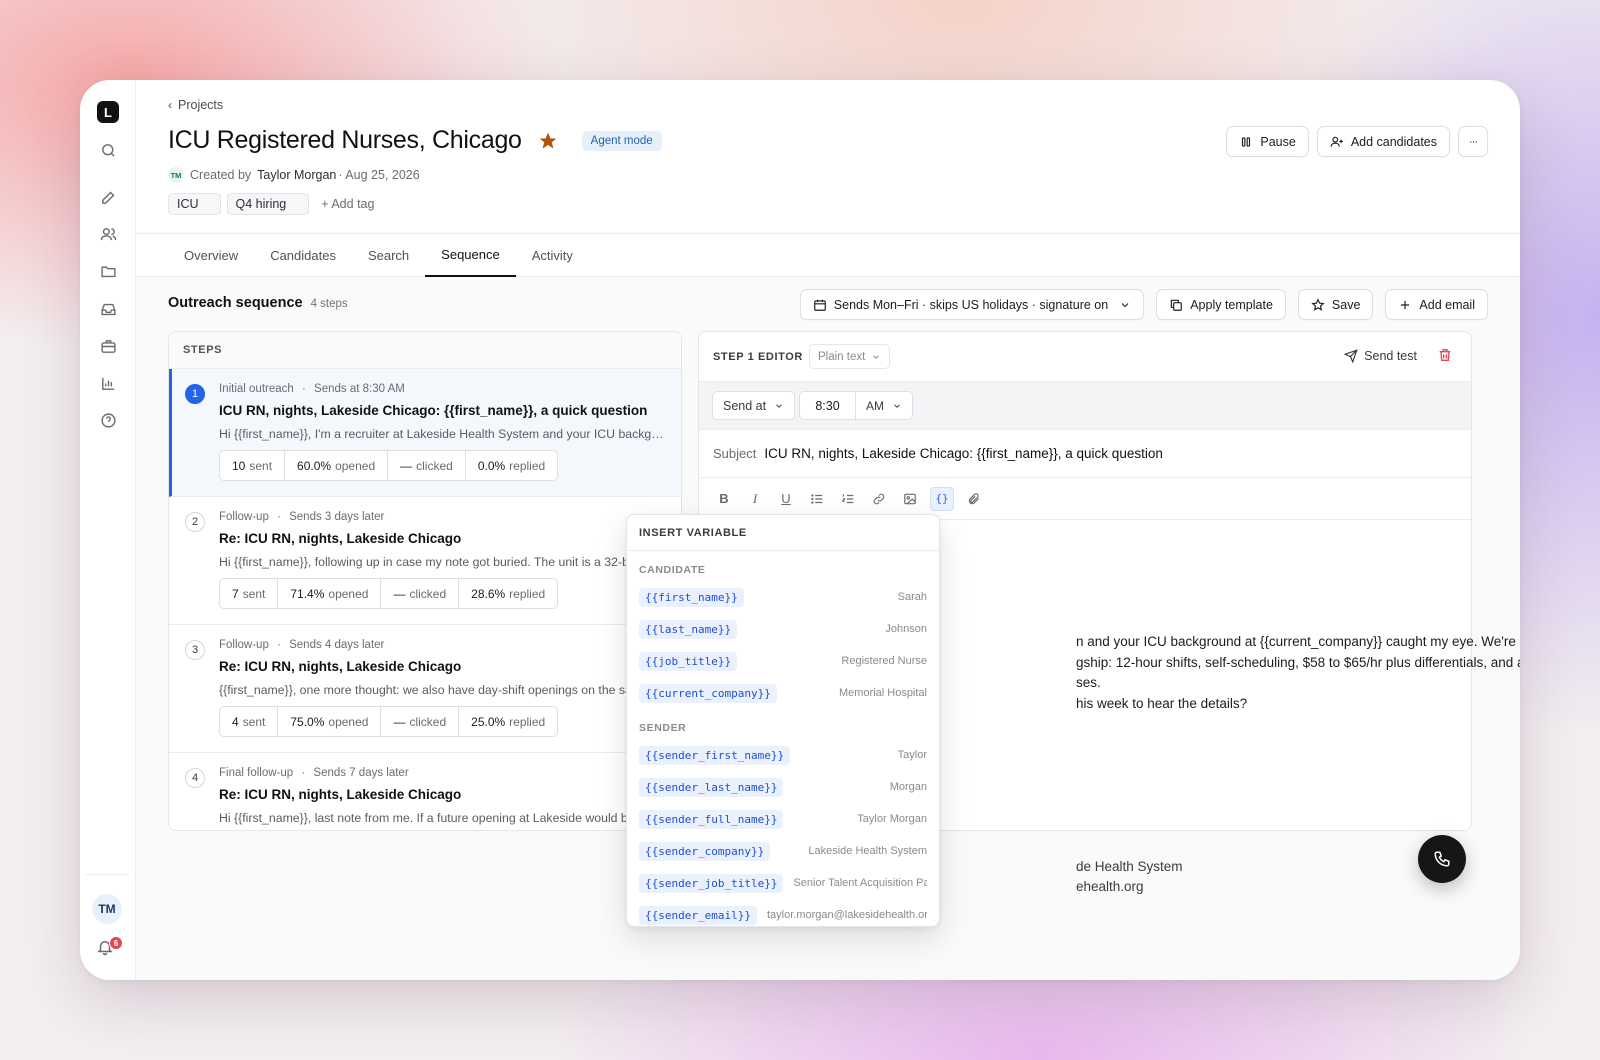 This screenshot has width=1600, height=1060. What do you see at coordinates (552, 255) in the screenshot?
I see `tab-activity: Activity` at bounding box center [552, 255].